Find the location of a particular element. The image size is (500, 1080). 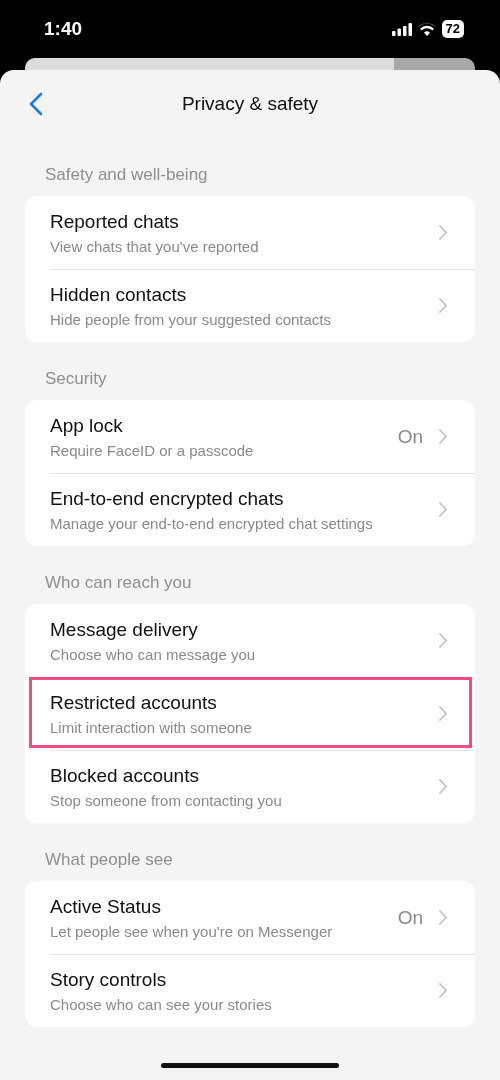

section-header: What people see is located at coordinates (109, 859).